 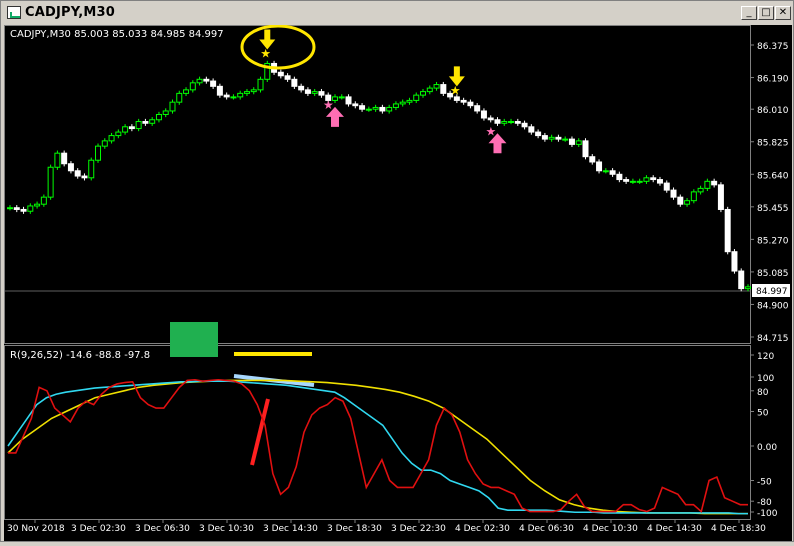 I want to click on buy-star-icon: ★, so click(x=328, y=105).